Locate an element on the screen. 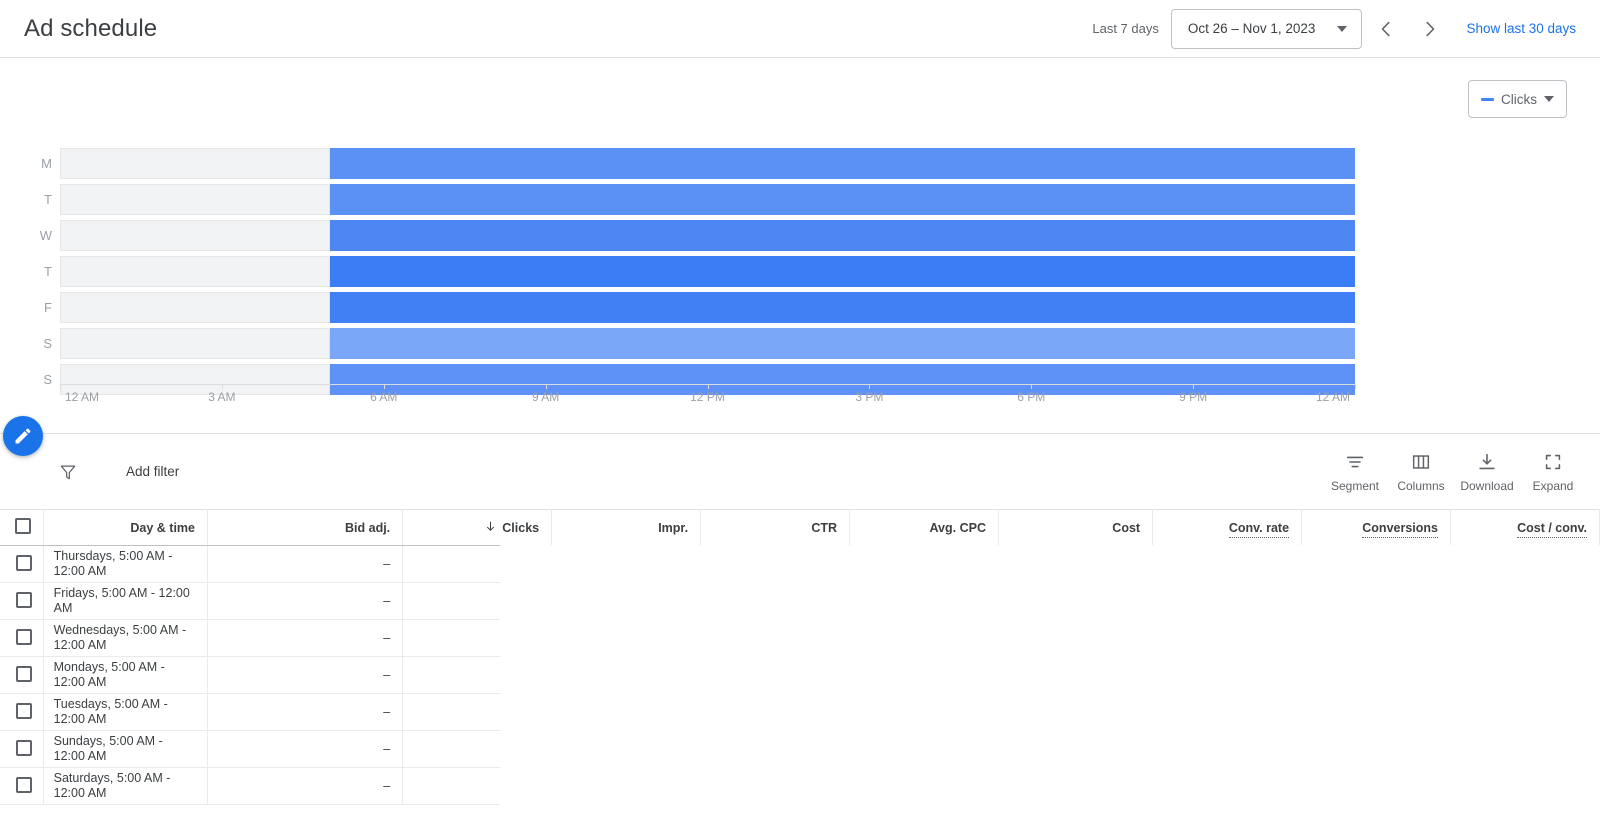  chart-x-tick-label: 3 AM is located at coordinates (222, 397).